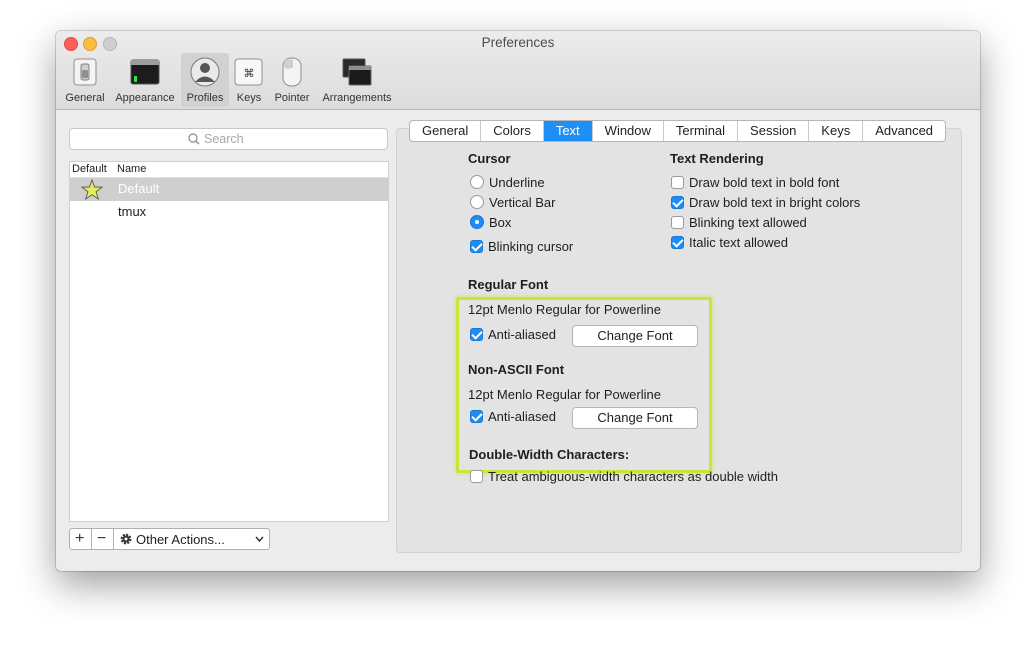 This screenshot has height=652, width=1036. Describe the element at coordinates (92, 189) in the screenshot. I see `star-icon` at that location.